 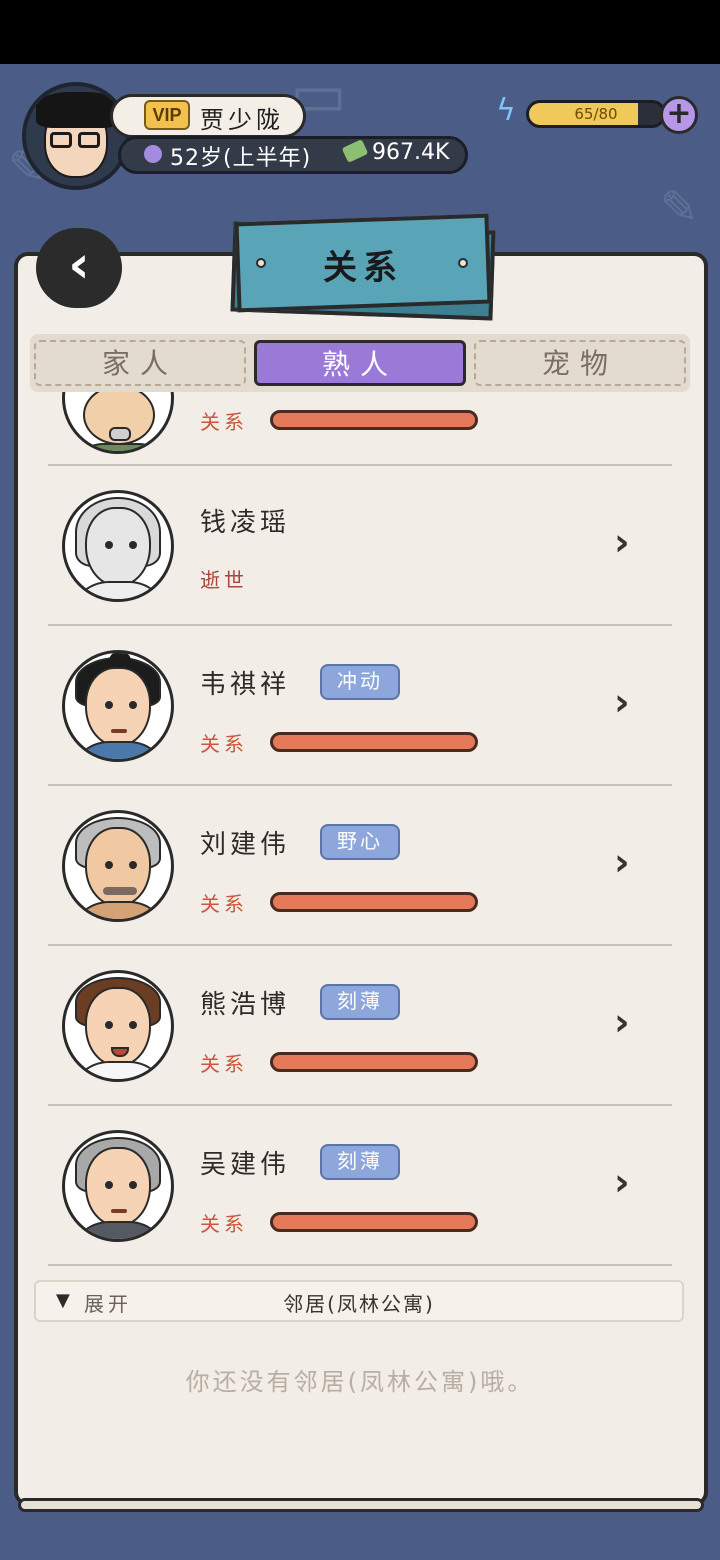 What do you see at coordinates (360, 682) in the screenshot?
I see `trait-badge: 冲动` at bounding box center [360, 682].